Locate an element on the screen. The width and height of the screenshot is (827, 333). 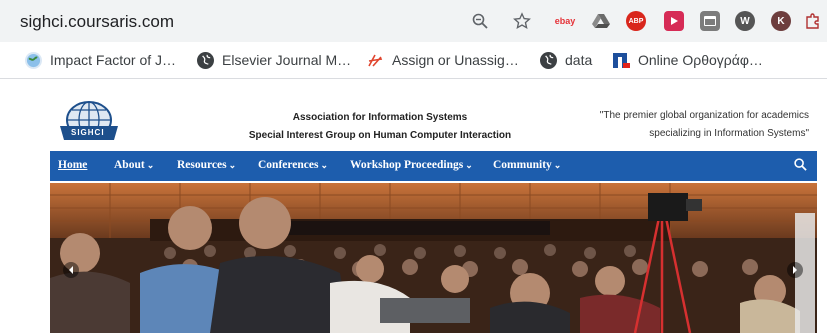
star-icon is located at coordinates (522, 21).